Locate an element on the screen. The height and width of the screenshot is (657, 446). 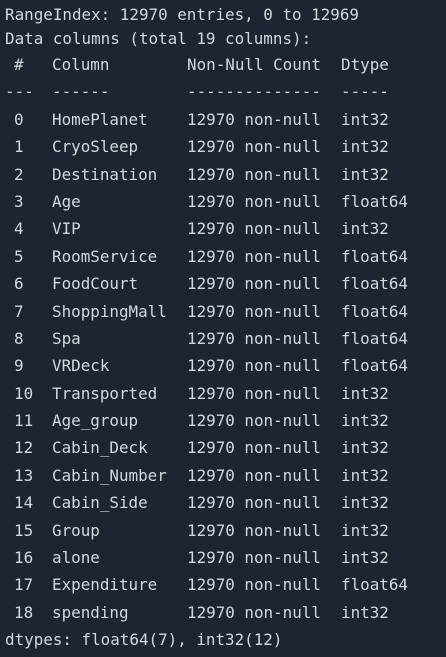
table-row: 8 Spa 12970 non-null float64 is located at coordinates (225, 338).